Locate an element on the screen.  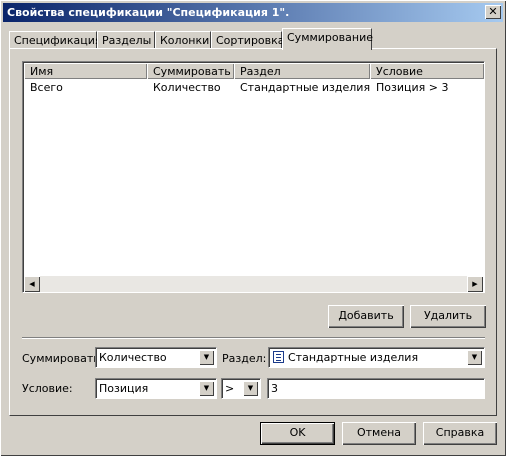
column-header-condition: Условие is located at coordinates (427, 71).